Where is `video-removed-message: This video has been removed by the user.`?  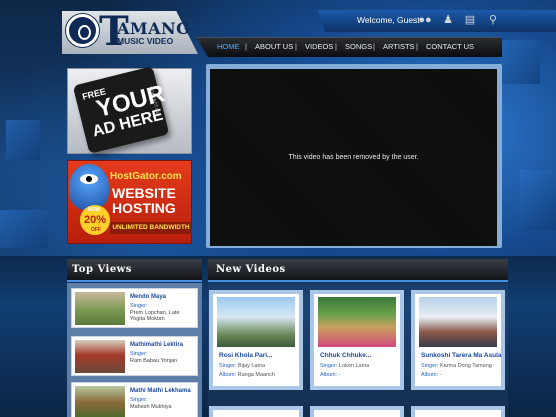
video-removed-message: This video has been removed by the user. is located at coordinates (353, 157).